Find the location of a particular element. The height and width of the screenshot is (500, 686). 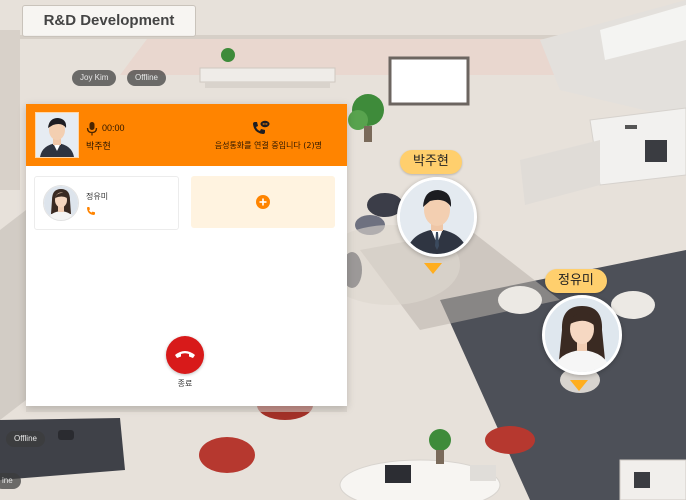

call-header: 00:00 박주현 음성통화를 연결 중입니다 (2)명 is located at coordinates (186, 135).